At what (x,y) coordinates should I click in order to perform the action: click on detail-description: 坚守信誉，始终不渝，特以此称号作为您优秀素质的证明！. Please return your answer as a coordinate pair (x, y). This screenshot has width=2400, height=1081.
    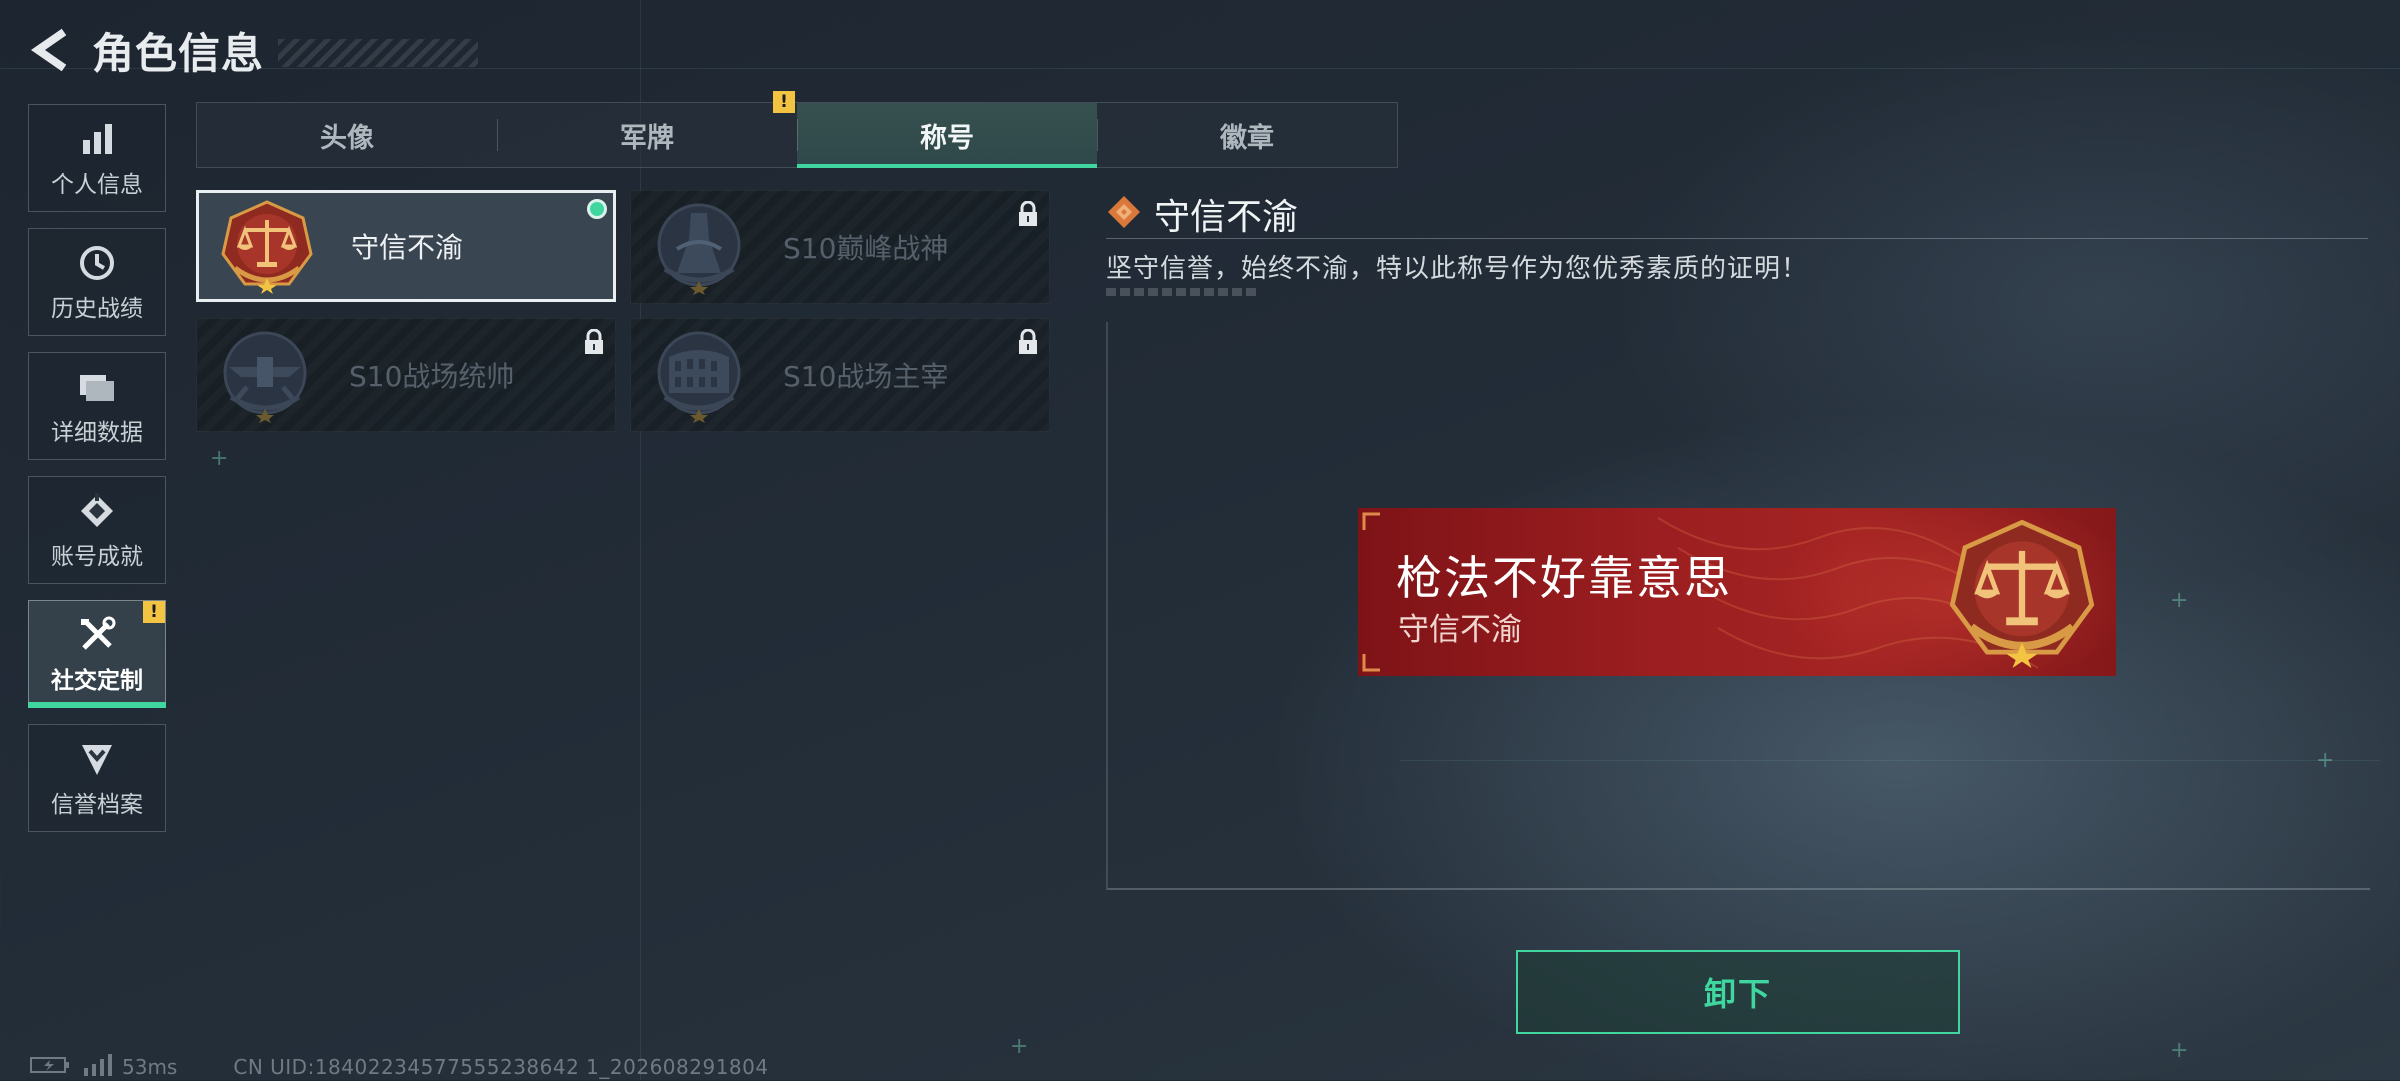
    Looking at the image, I should click on (1457, 269).